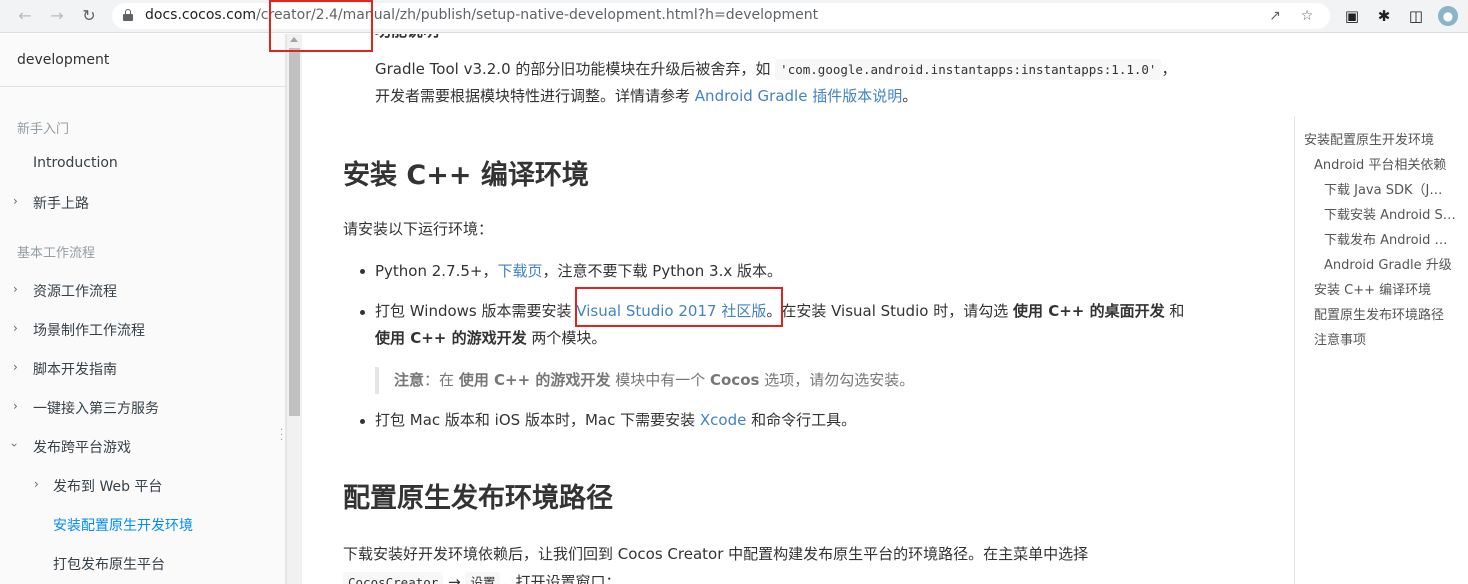  I want to click on text: 和, so click(1177, 311).